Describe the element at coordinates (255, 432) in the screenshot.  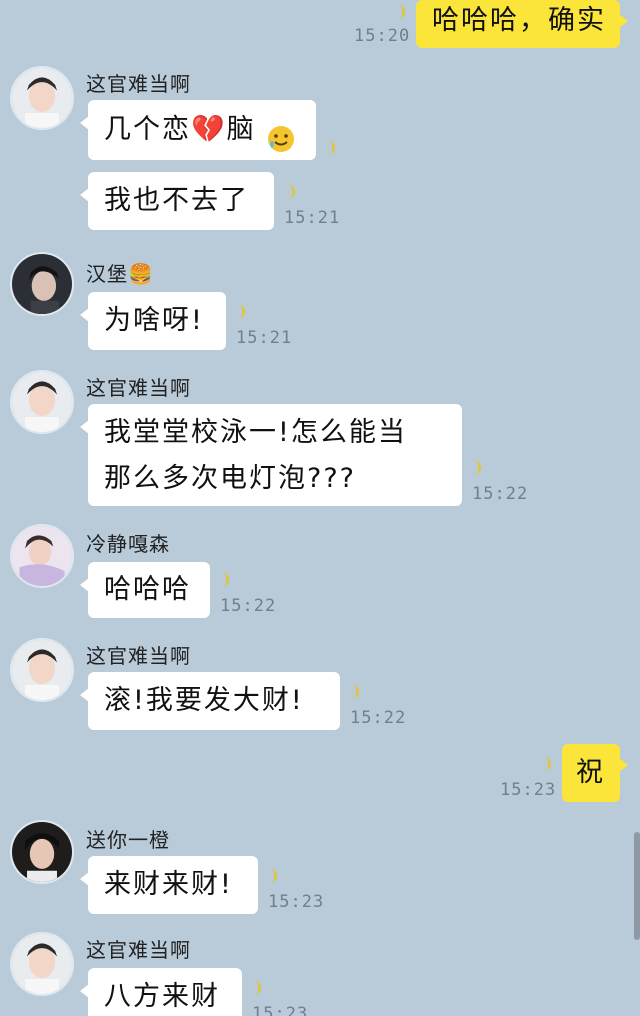
I see `message-text-line-1: 我堂堂校泳一!怎么能当` at that location.